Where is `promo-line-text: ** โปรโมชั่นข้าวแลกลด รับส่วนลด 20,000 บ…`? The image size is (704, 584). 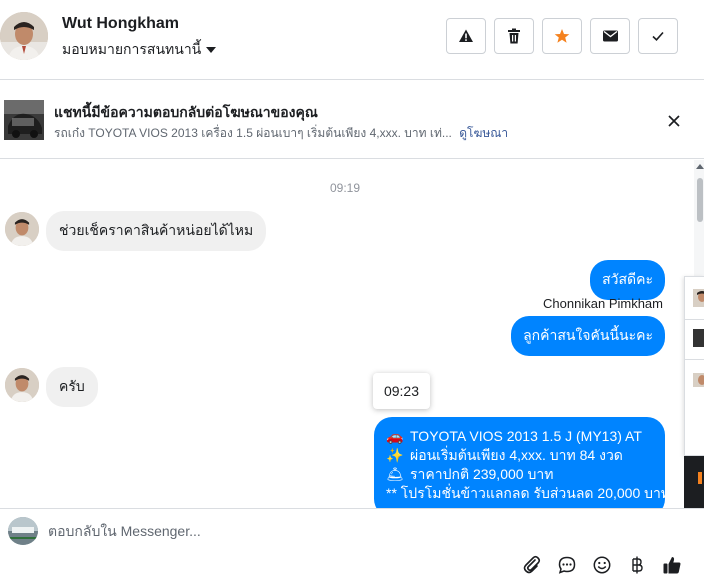 promo-line-text: ** โปรโมชั่นข้าวแลกลด รับส่วนลด 20,000 บ… is located at coordinates (525, 493).